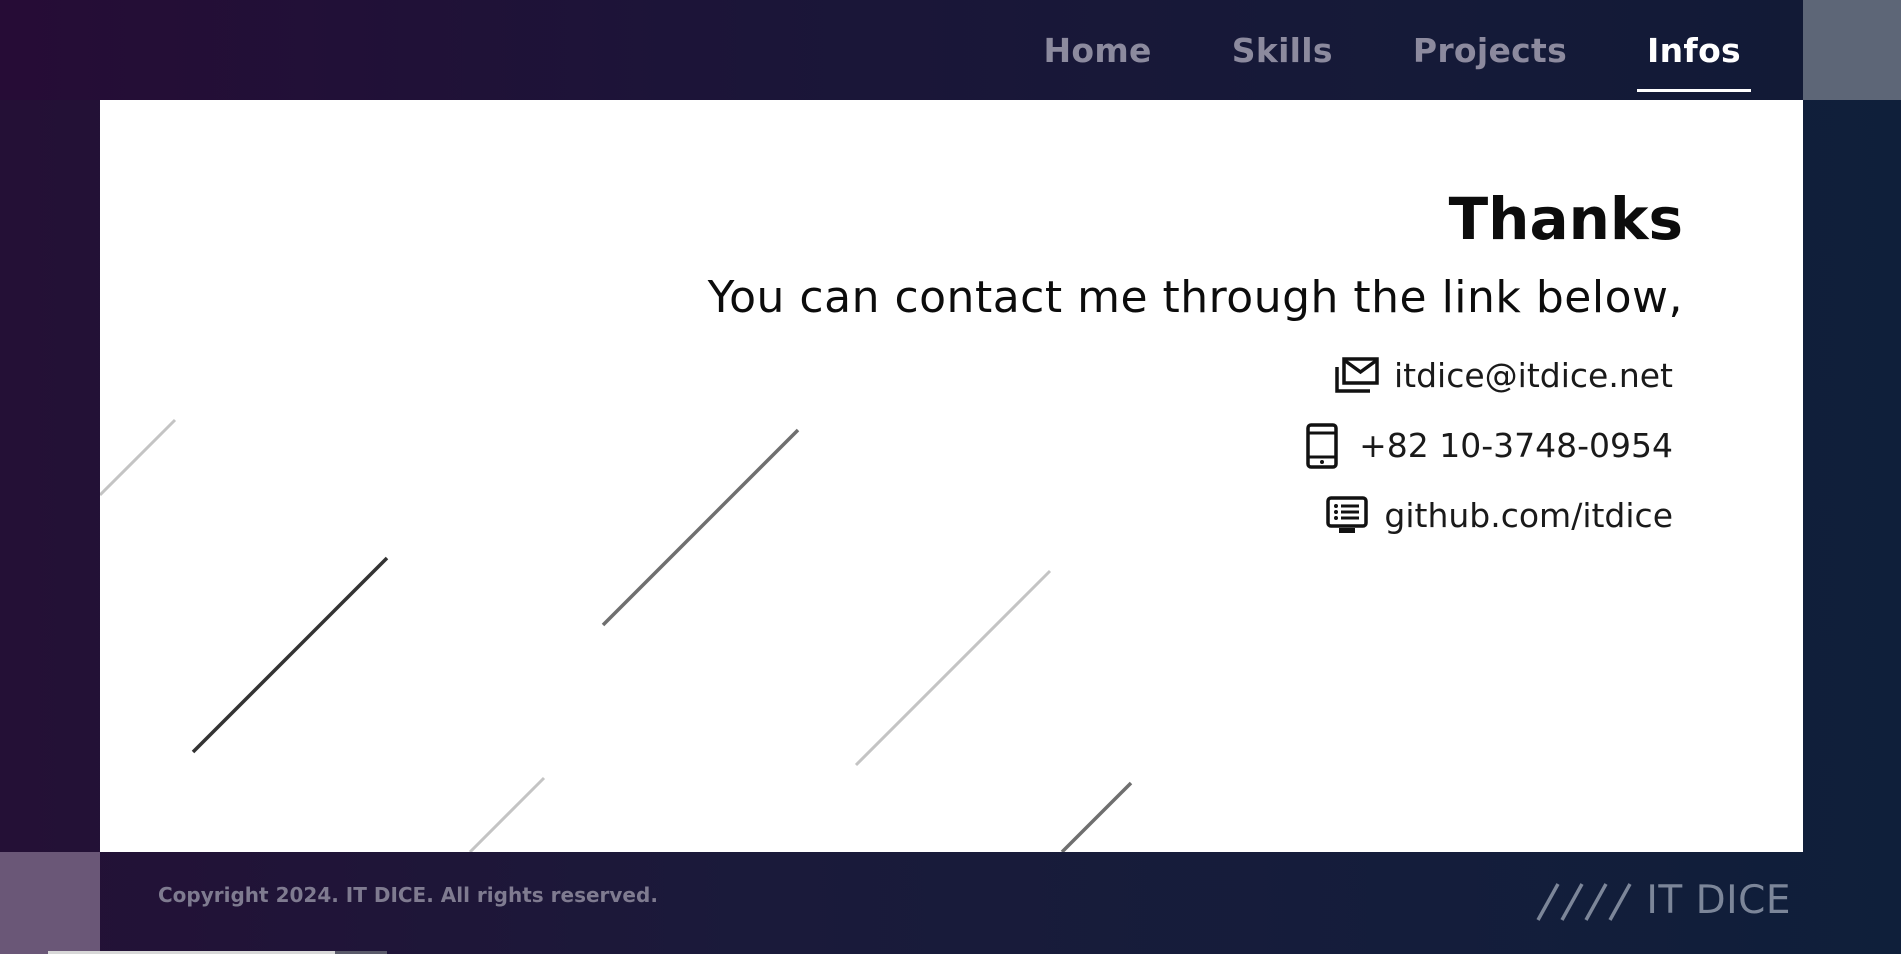  What do you see at coordinates (50, 903) in the screenshot?
I see `corner-decoration-bottom-left` at bounding box center [50, 903].